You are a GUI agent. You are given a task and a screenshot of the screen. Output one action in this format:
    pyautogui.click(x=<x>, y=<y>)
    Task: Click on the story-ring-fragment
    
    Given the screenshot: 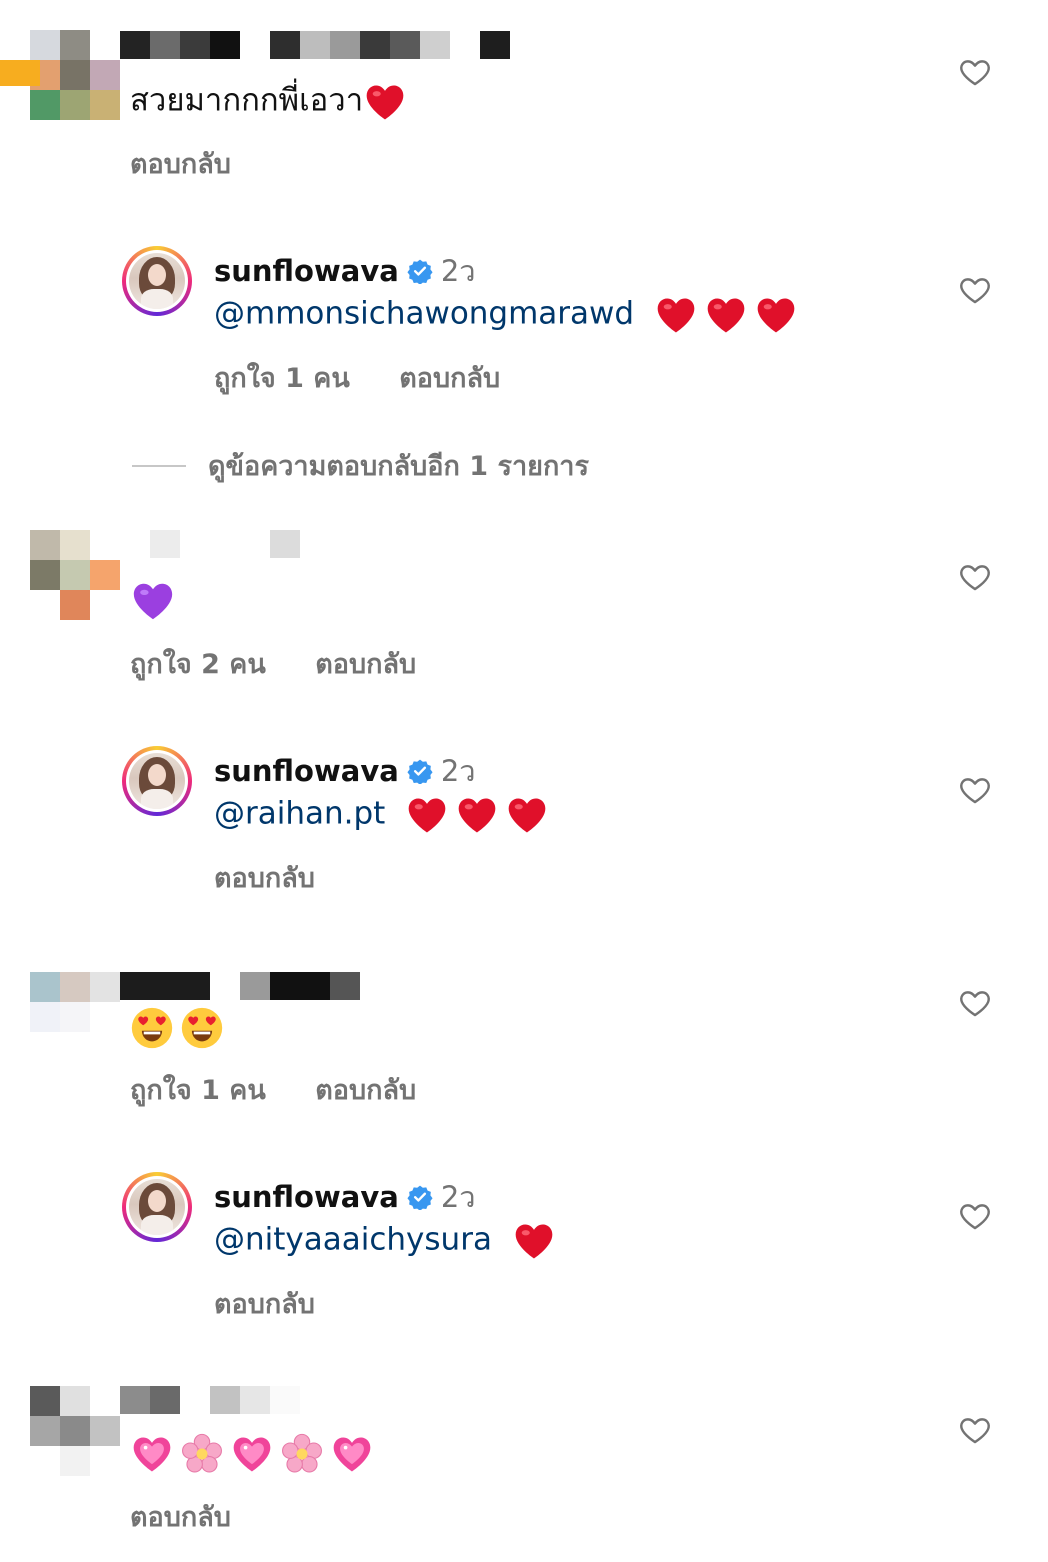 What is the action you would take?
    pyautogui.click(x=20, y=73)
    